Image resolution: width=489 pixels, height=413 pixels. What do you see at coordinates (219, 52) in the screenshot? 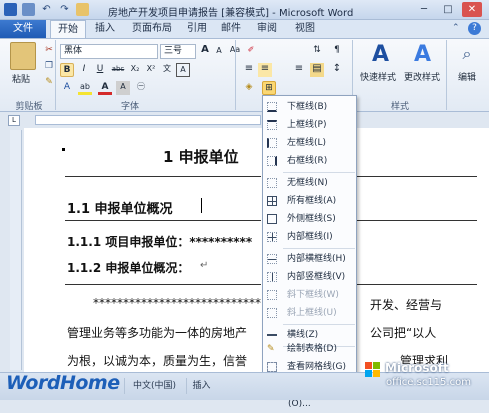
I see `shrink-font-icon: A` at bounding box center [219, 52].